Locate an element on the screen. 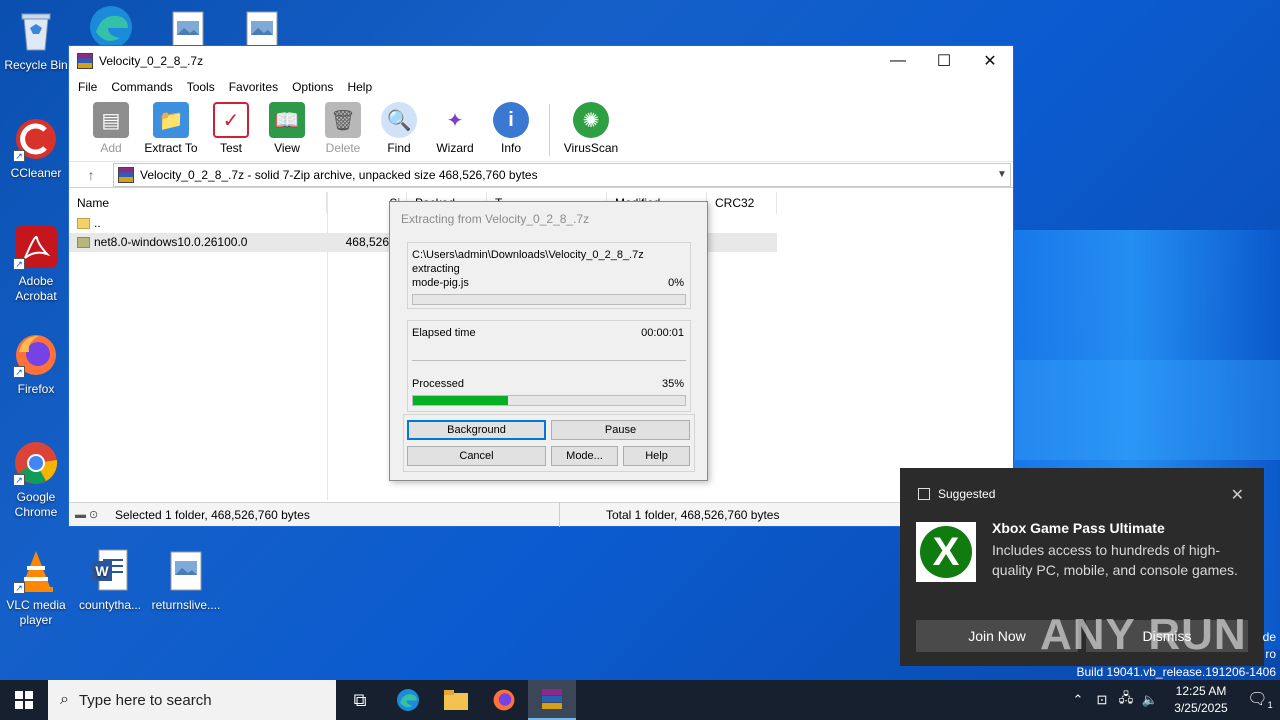 This screenshot has height=720, width=1280. folder-up-icon is located at coordinates (83, 223).